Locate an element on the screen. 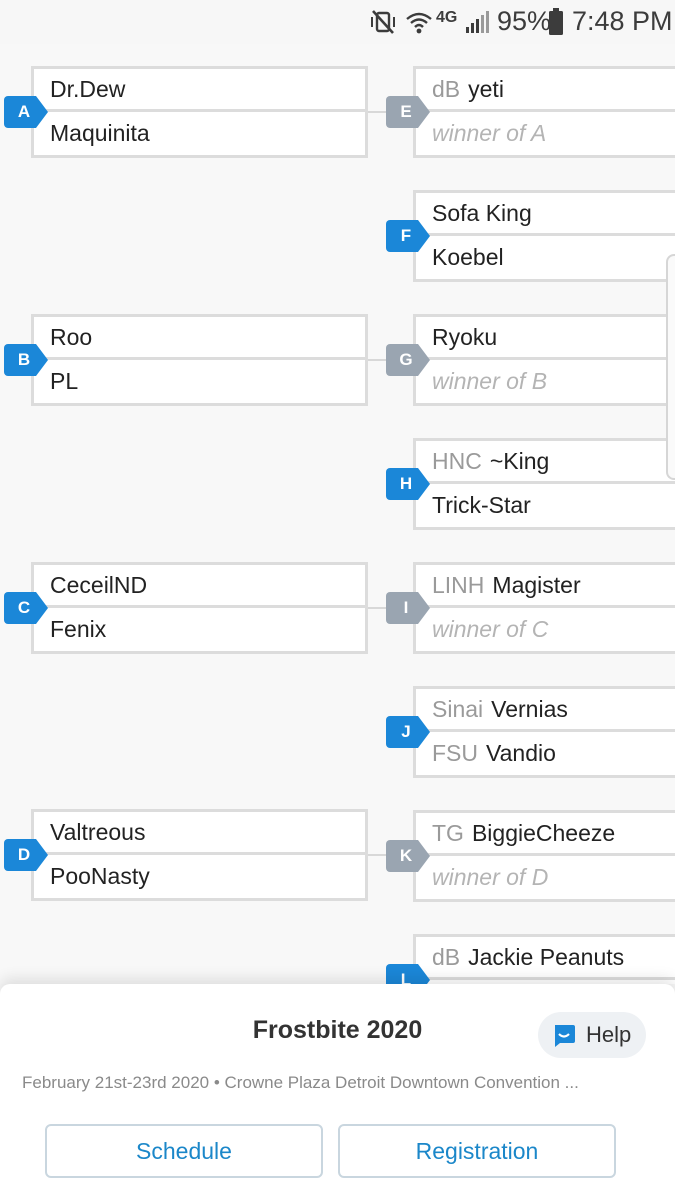 This screenshot has height=1200, width=675. match-c: CeceilND Fenix C is located at coordinates (186, 608).